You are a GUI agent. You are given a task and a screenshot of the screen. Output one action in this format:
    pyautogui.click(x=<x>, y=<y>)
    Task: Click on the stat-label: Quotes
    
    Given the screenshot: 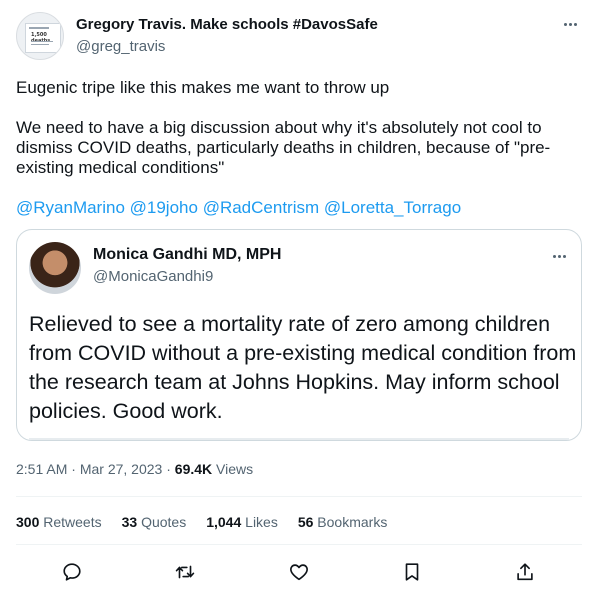 What is the action you would take?
    pyautogui.click(x=162, y=522)
    